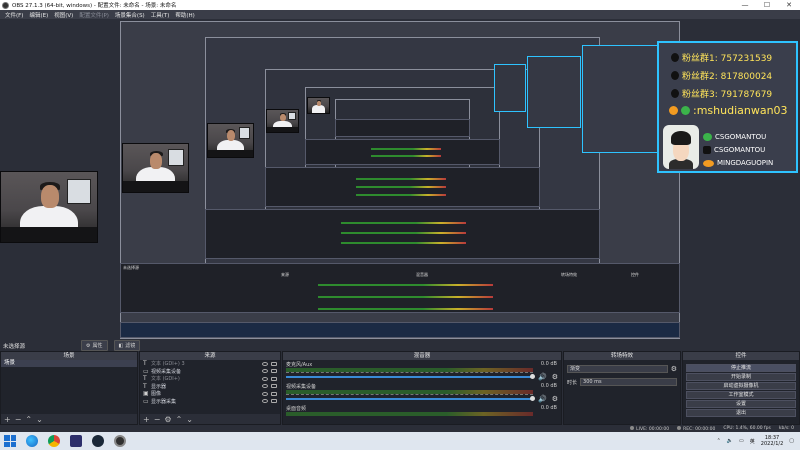 The height and width of the screenshot is (450, 800). I want to click on menu-help: 帮助(H), so click(184, 15).